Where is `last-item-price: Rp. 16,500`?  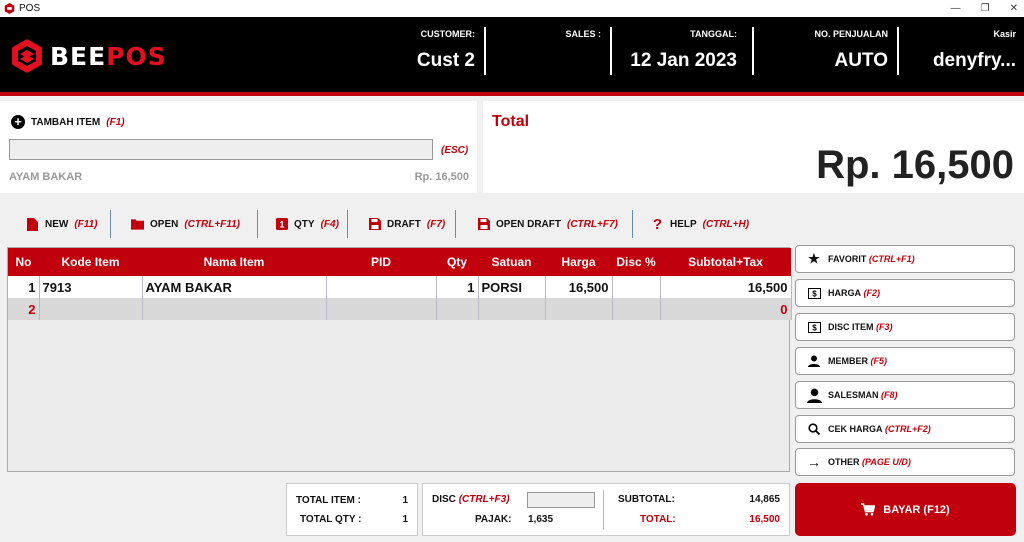
last-item-price: Rp. 16,500 is located at coordinates (441, 177).